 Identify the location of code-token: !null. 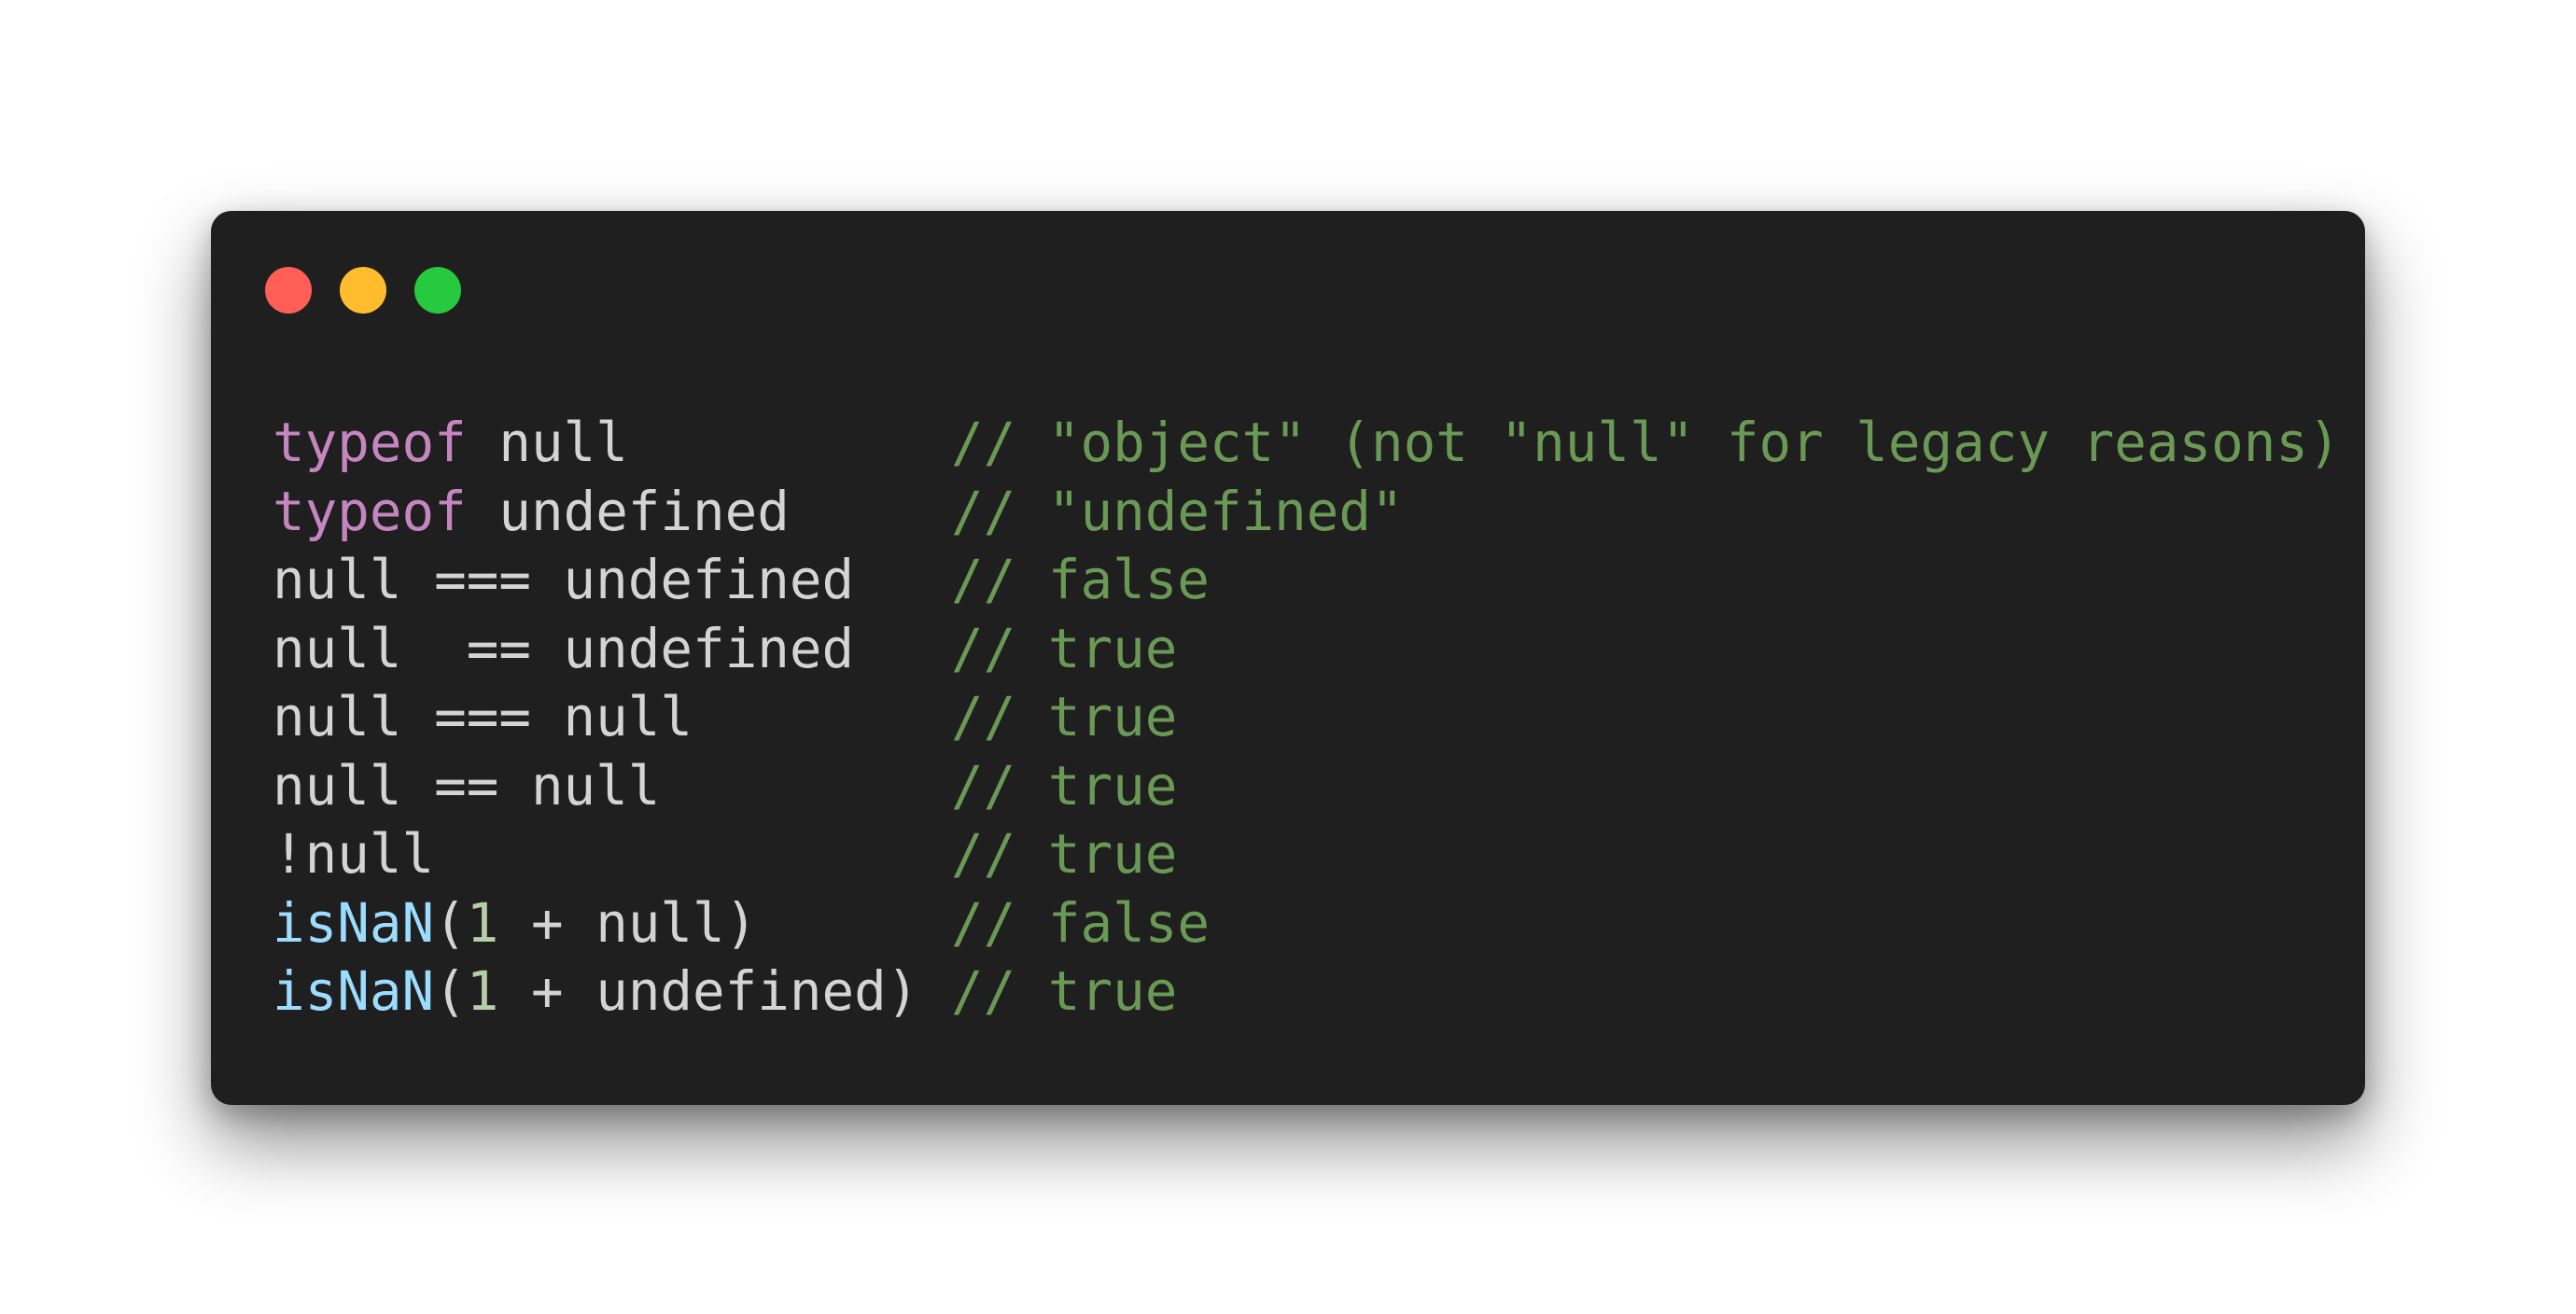
(612, 854).